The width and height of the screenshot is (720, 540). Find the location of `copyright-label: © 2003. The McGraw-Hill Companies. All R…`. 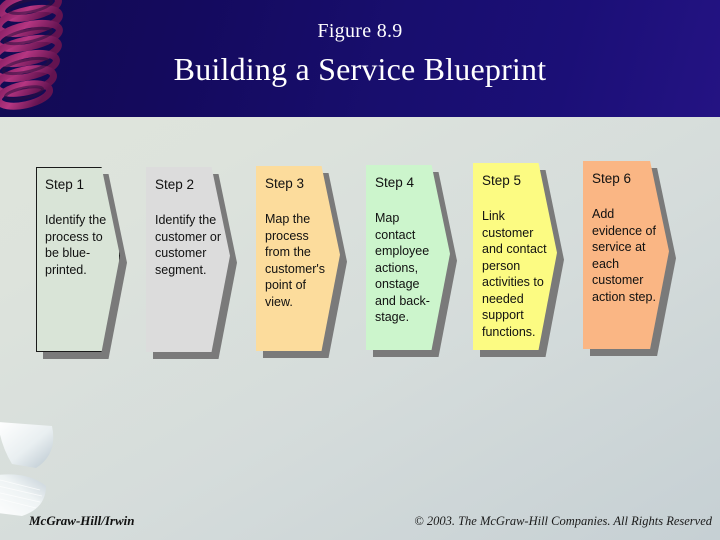

copyright-label: © 2003. The McGraw-Hill Companies. All R… is located at coordinates (563, 521).